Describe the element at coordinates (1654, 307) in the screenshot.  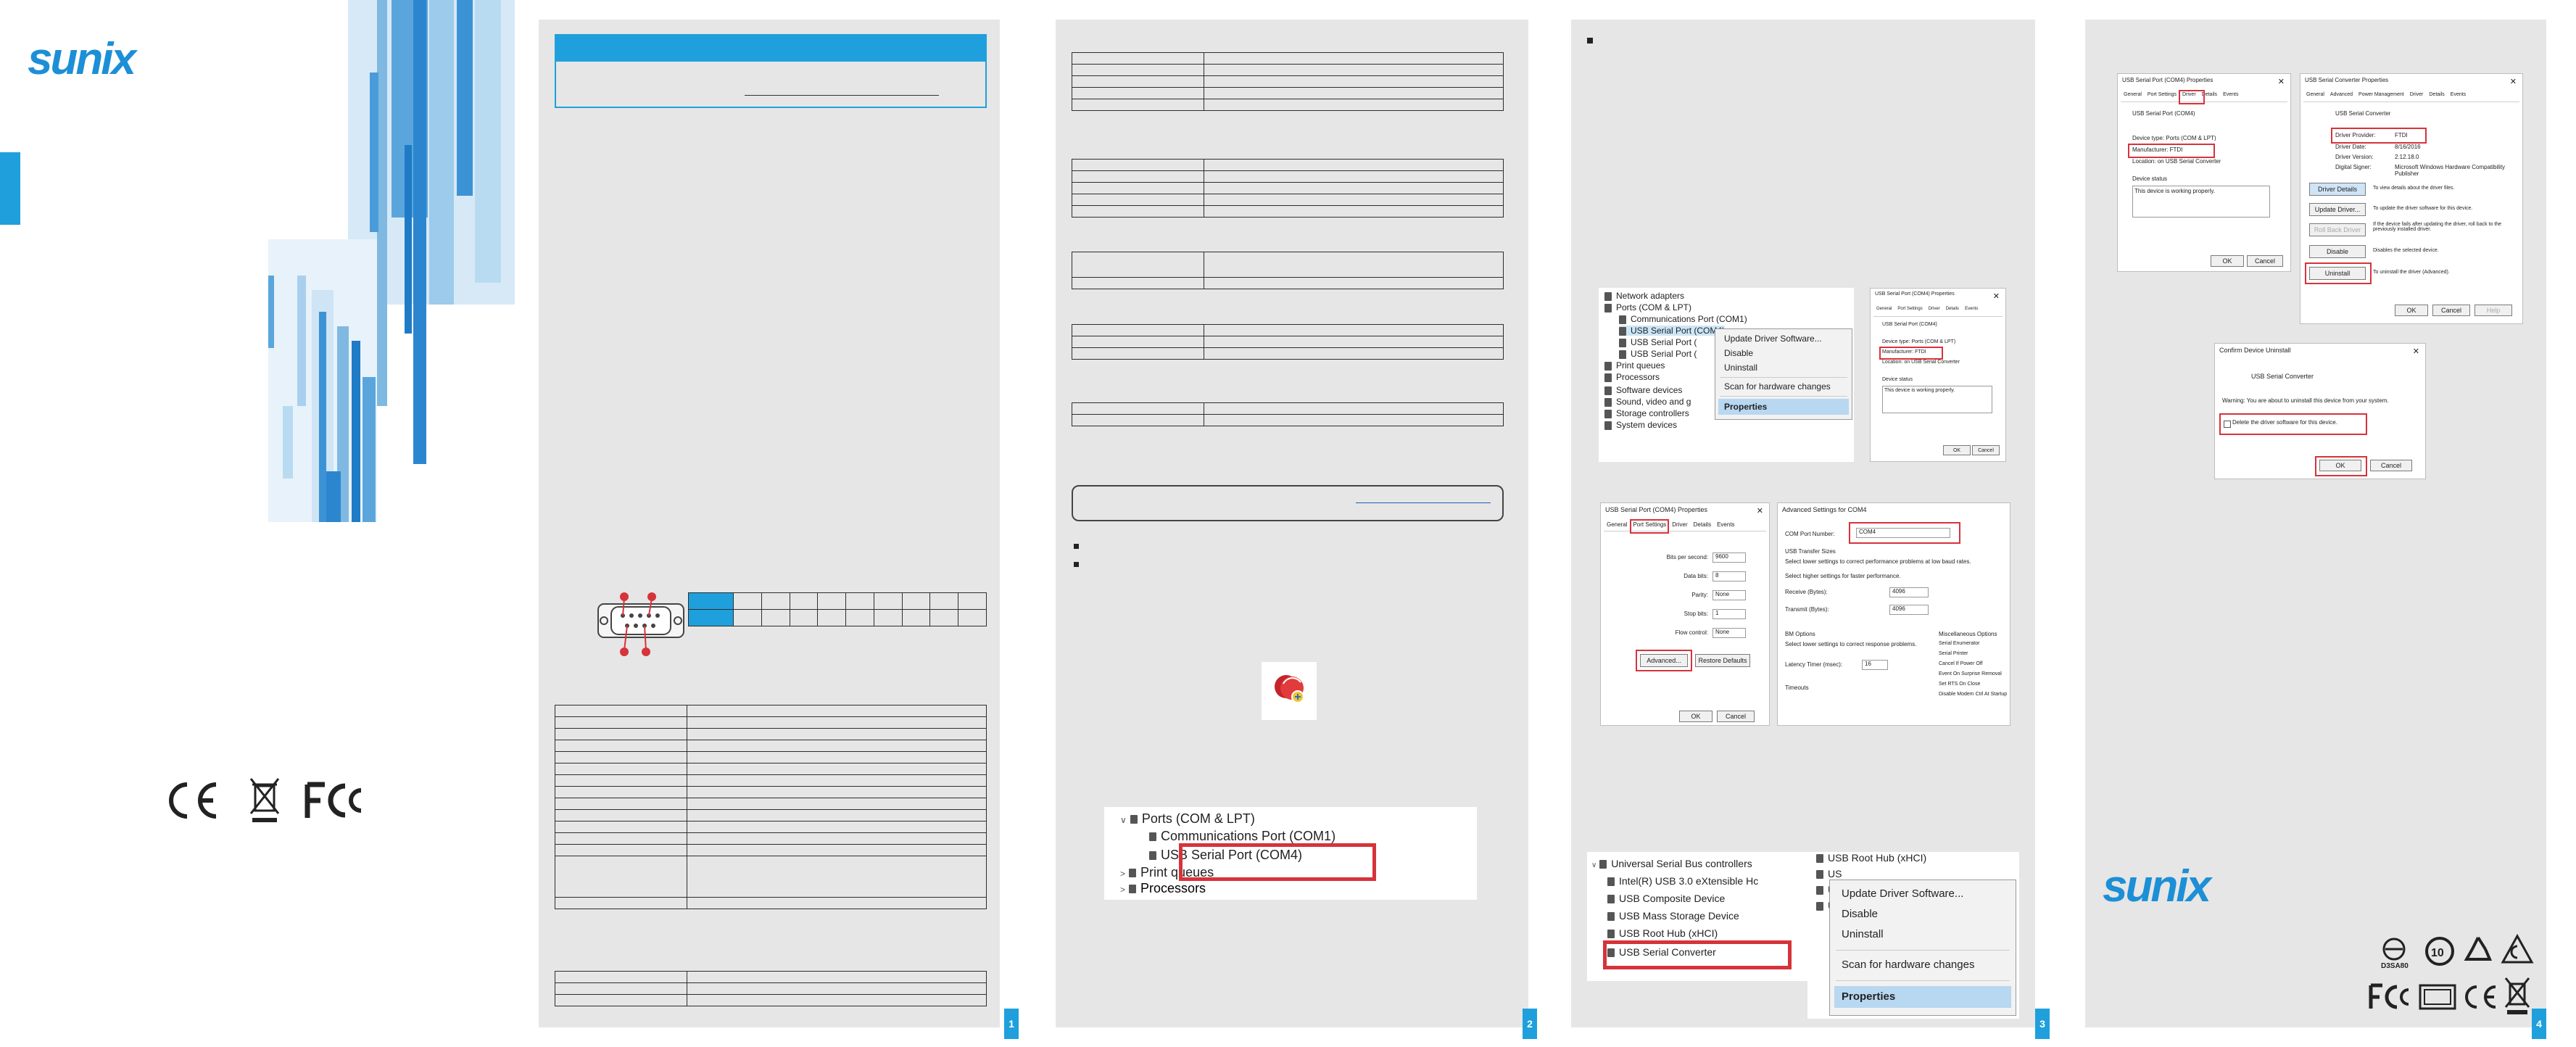
I see `tree-ports: Ports (COM & LPT)` at that location.